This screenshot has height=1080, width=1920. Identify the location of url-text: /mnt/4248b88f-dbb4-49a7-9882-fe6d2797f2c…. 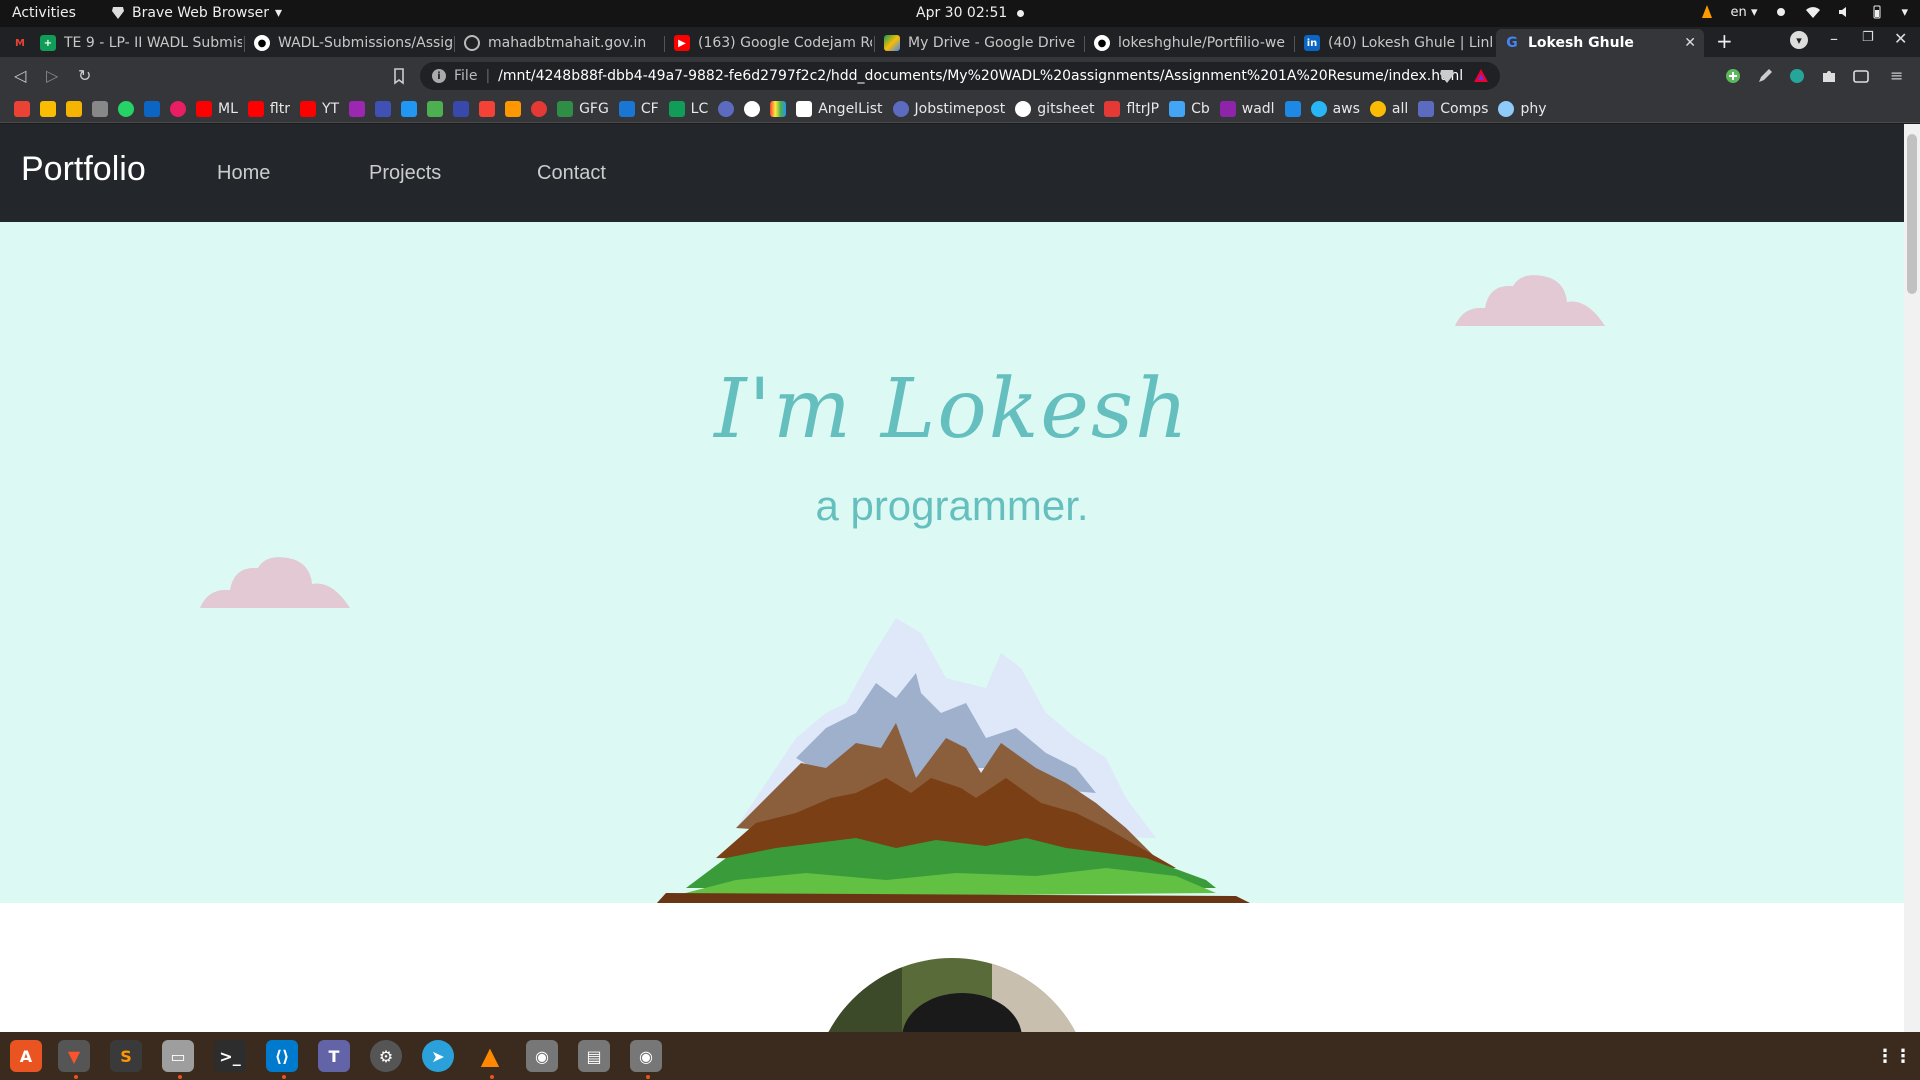
(980, 76).